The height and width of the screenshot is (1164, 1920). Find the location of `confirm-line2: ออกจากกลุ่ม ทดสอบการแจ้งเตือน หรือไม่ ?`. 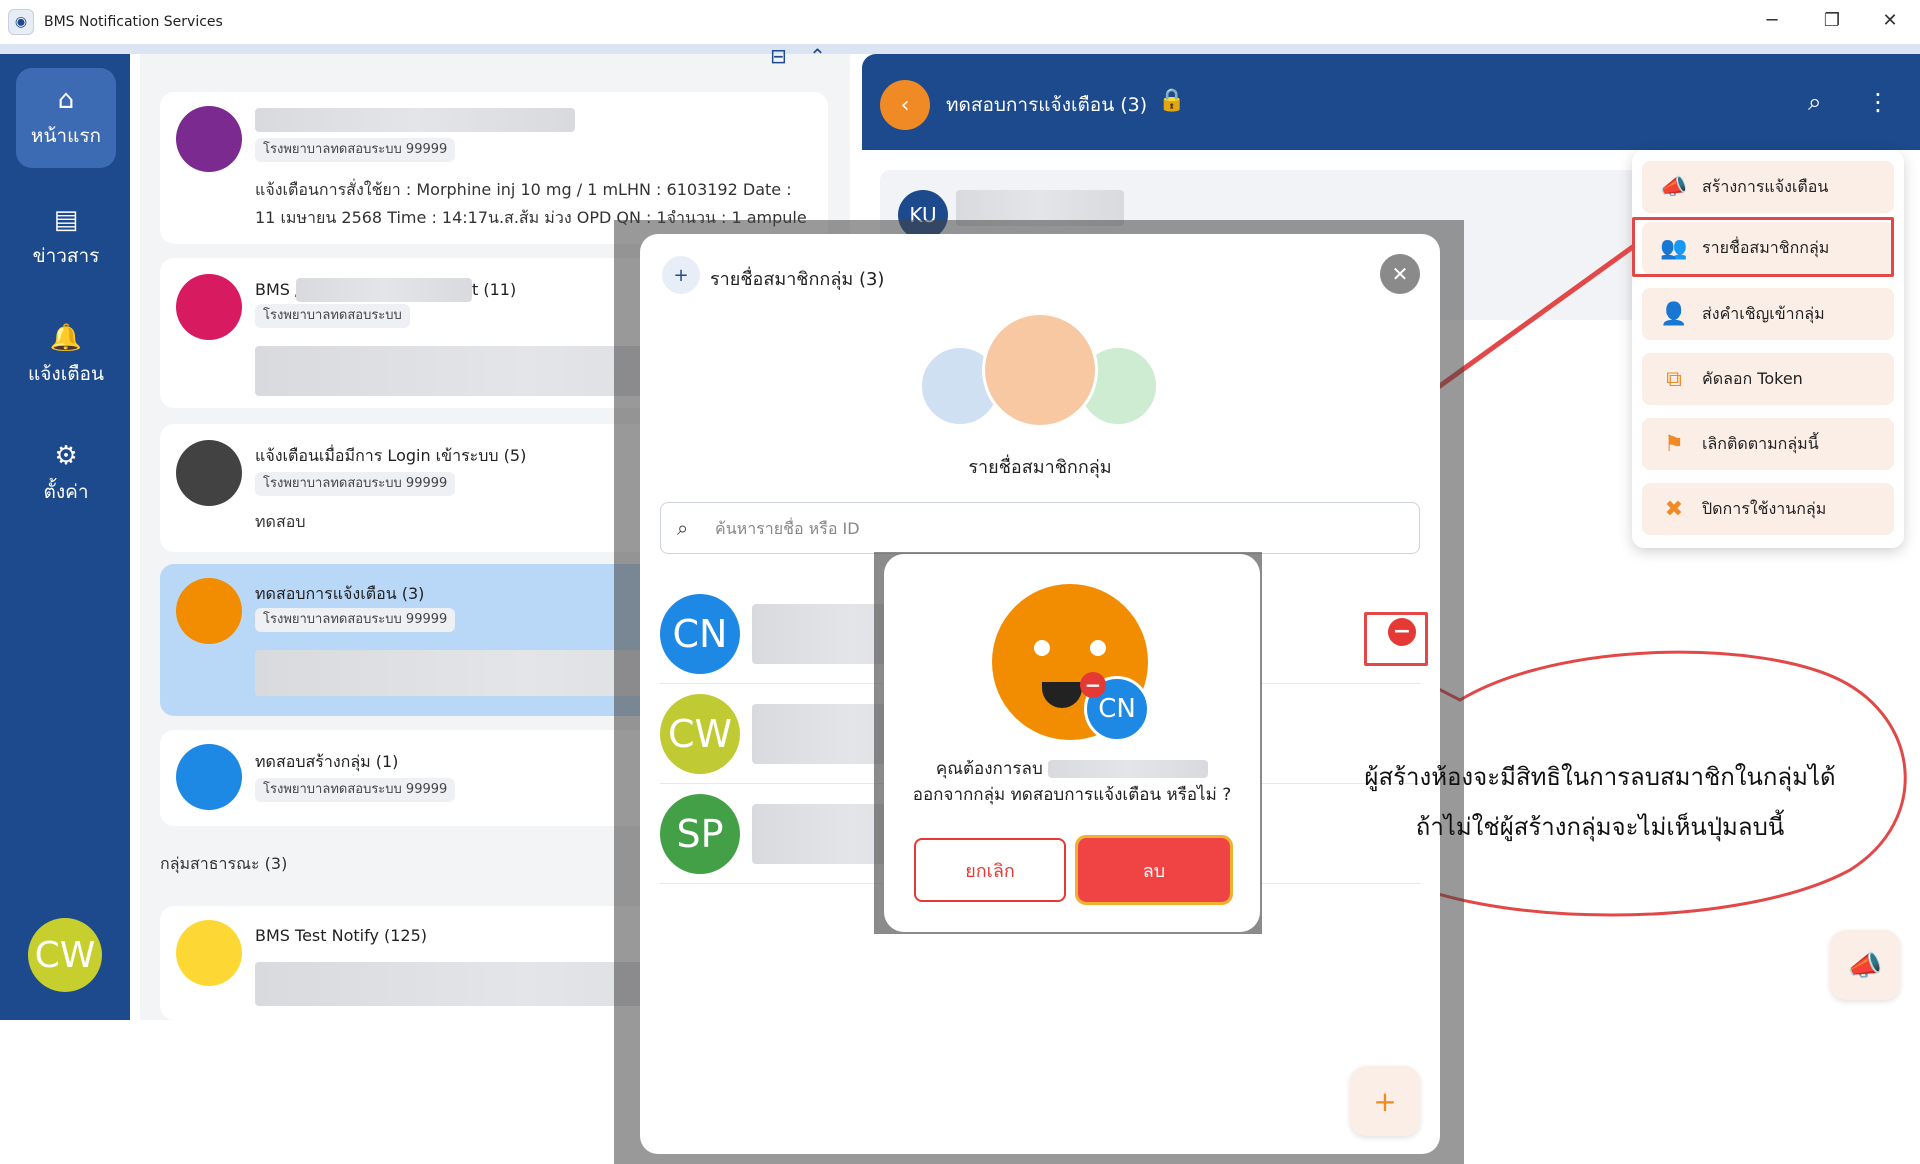

confirm-line2: ออกจากกลุ่ม ทดสอบการแจ้งเตือน หรือไม่ ? is located at coordinates (1072, 795).